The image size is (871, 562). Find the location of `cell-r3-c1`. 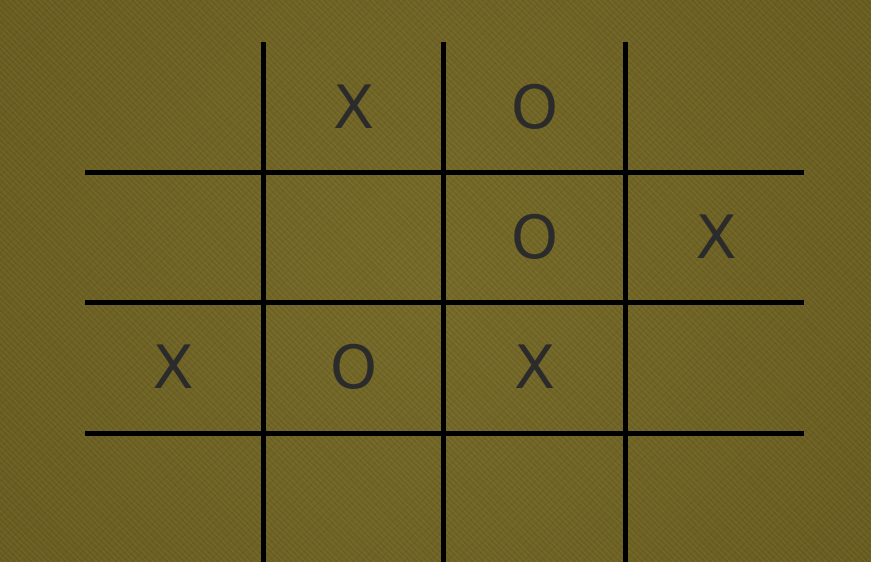

cell-r3-c1 is located at coordinates (353, 499).